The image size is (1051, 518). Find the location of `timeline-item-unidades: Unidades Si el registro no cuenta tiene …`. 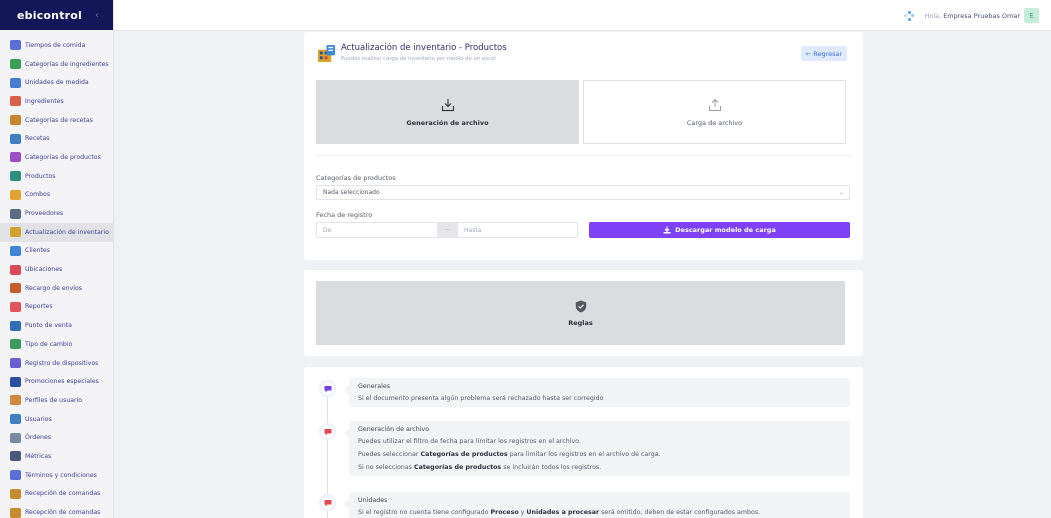

timeline-item-unidades: Unidades Si el registro no cuenta tiene … is located at coordinates (597, 505).